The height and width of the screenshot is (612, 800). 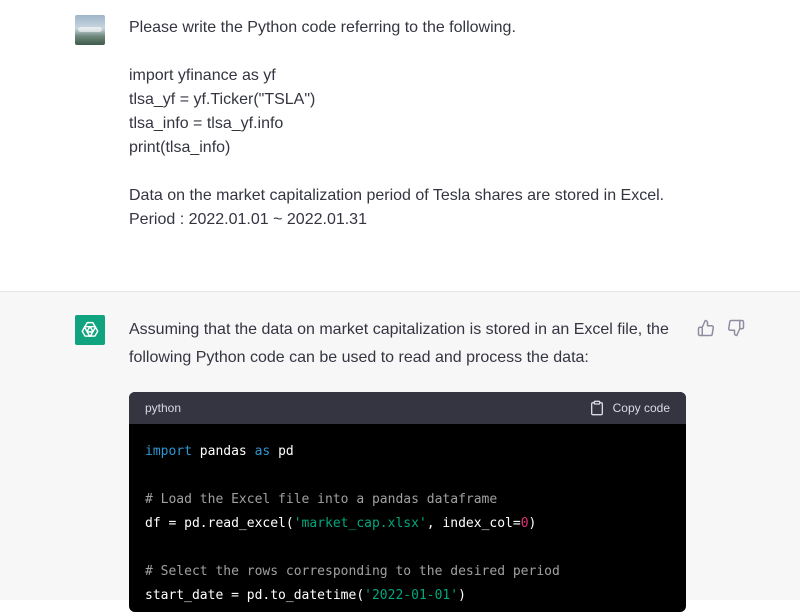 I want to click on code-keyword: import, so click(x=168, y=451).